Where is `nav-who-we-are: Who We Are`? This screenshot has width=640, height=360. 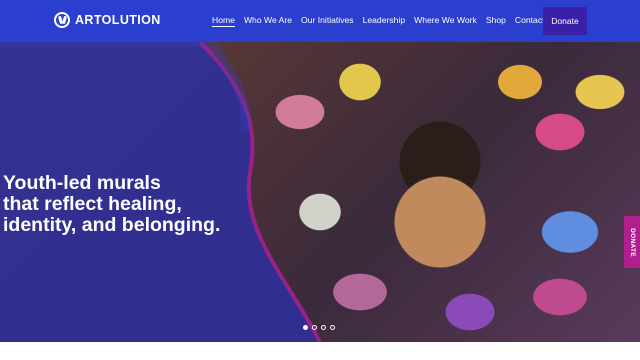 nav-who-we-are: Who We Are is located at coordinates (268, 21).